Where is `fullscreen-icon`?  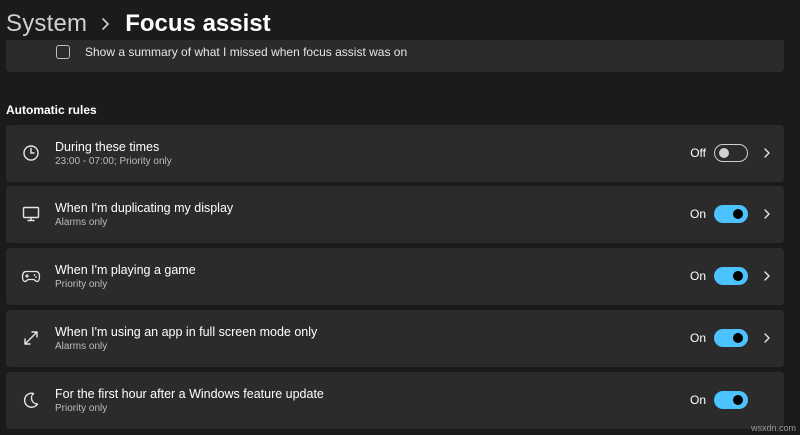
fullscreen-icon is located at coordinates (31, 338).